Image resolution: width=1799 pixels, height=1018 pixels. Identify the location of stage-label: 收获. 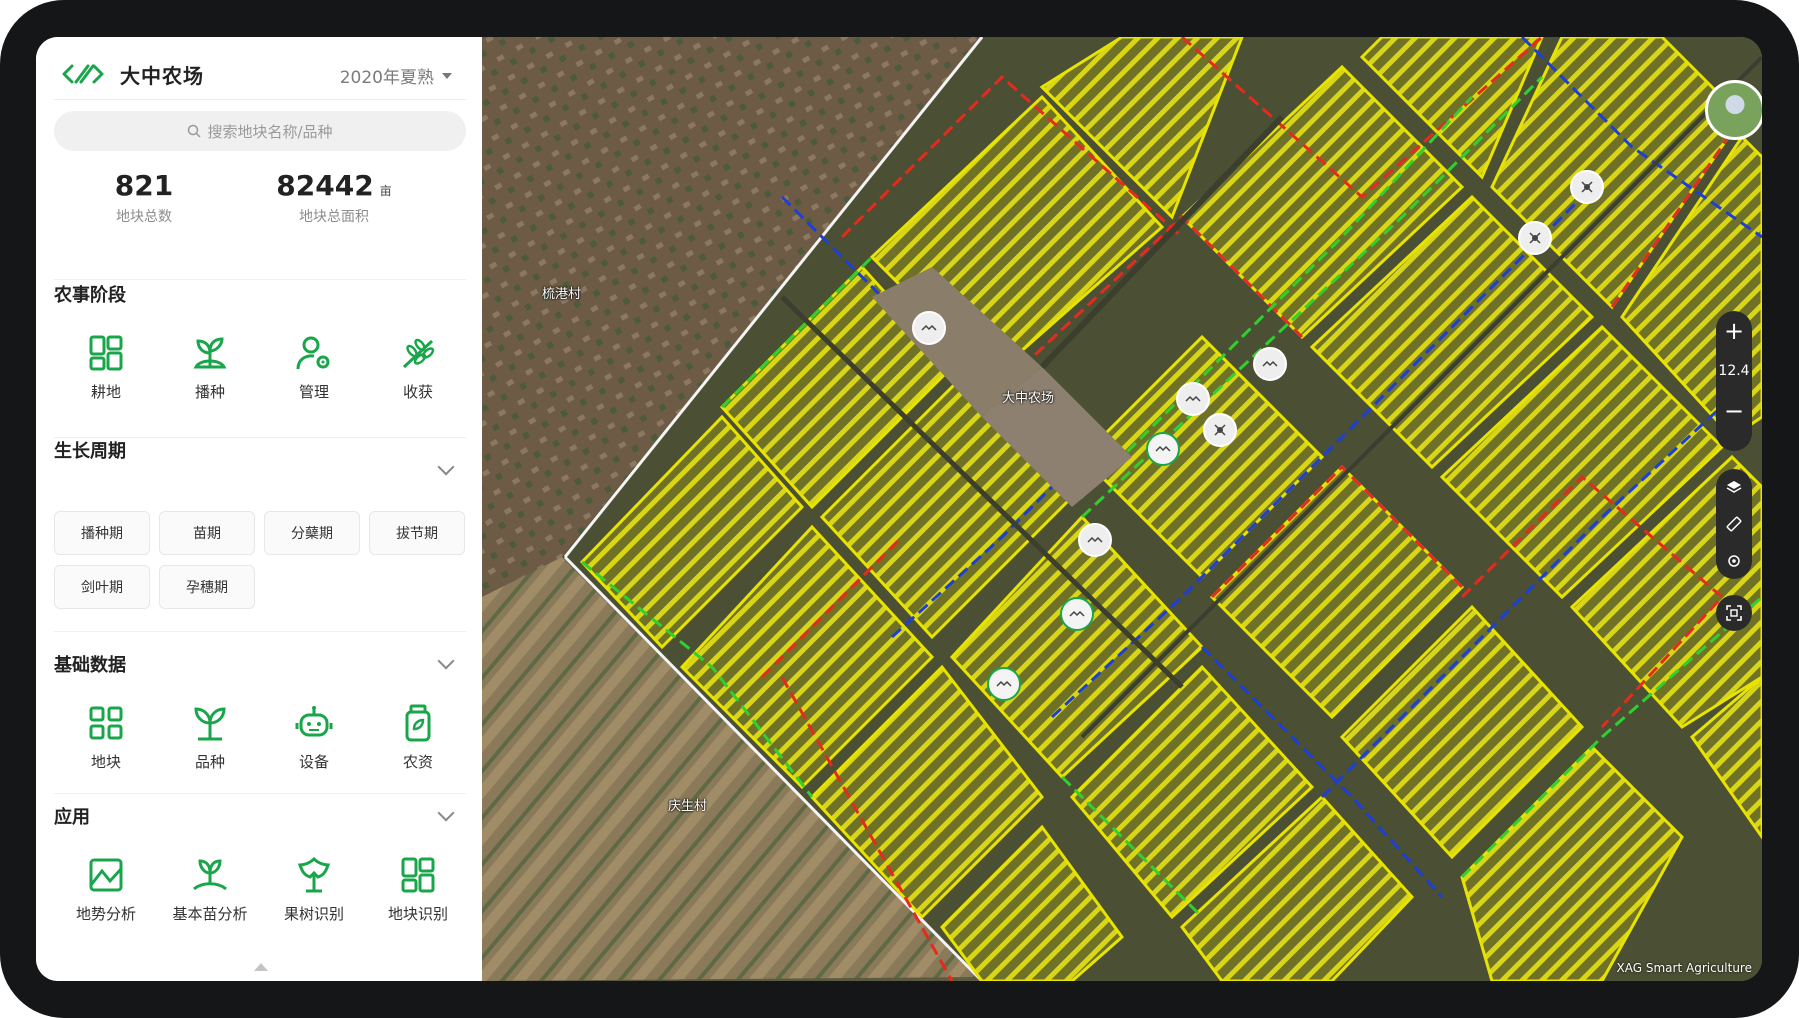
(417, 392).